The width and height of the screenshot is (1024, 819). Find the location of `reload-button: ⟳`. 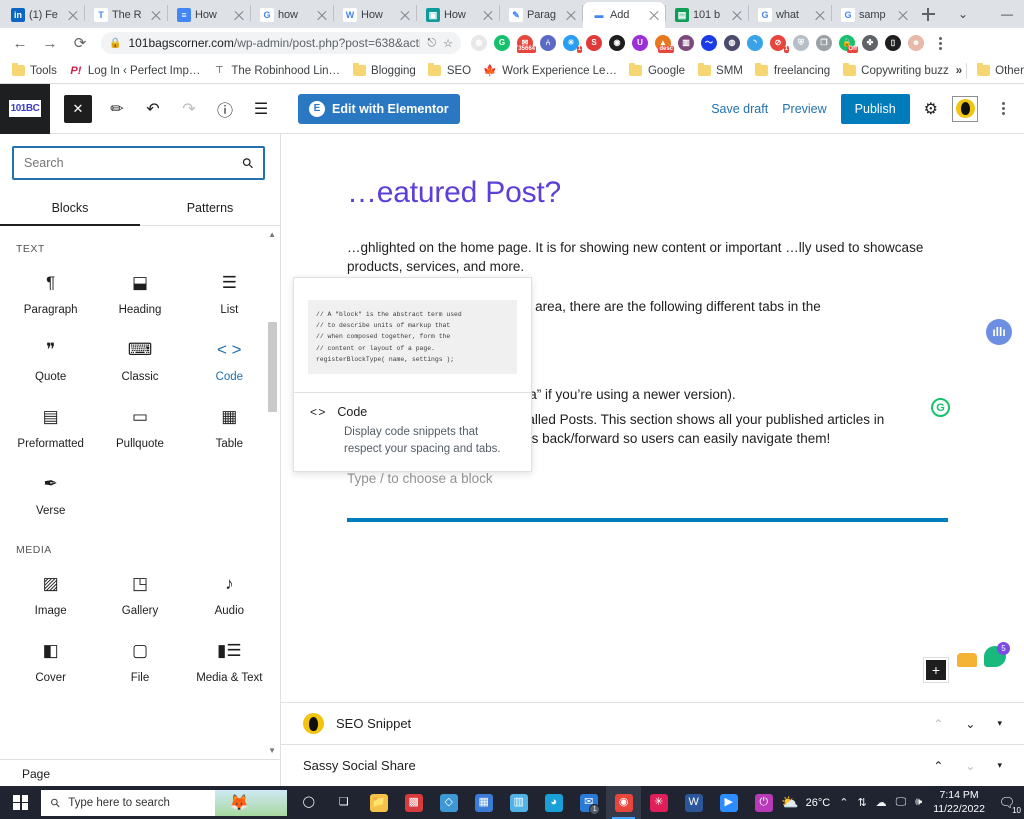

reload-button: ⟳ is located at coordinates (80, 43).